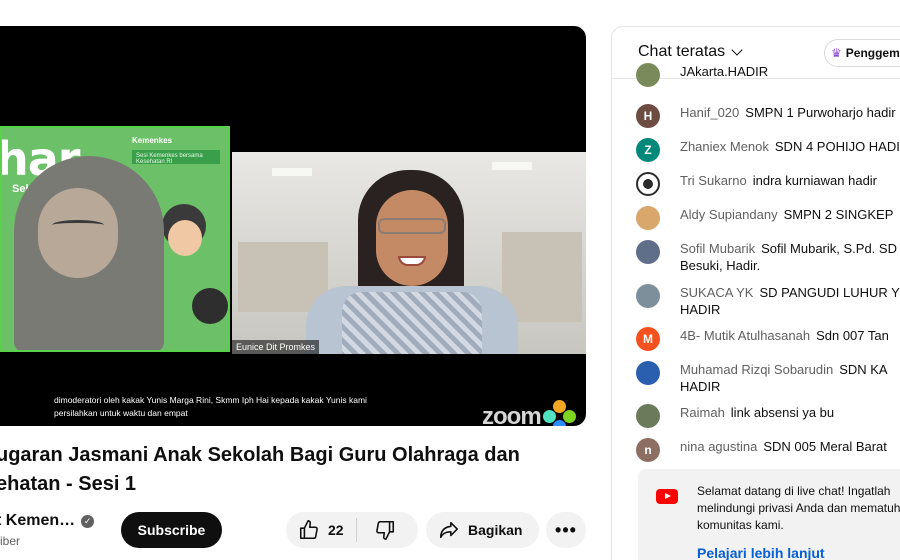 Image resolution: width=900 pixels, height=560 pixels. I want to click on chat-message-text: Aldy Supiandany SMPN 2 SINGKEP, so click(790, 214).